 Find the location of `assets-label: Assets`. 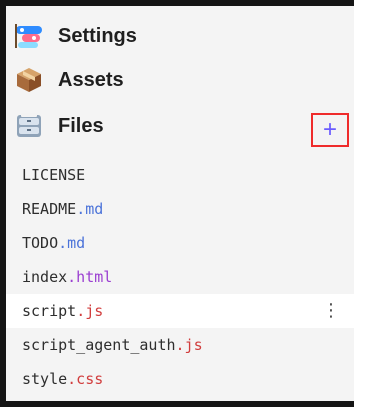

assets-label: Assets is located at coordinates (91, 80).